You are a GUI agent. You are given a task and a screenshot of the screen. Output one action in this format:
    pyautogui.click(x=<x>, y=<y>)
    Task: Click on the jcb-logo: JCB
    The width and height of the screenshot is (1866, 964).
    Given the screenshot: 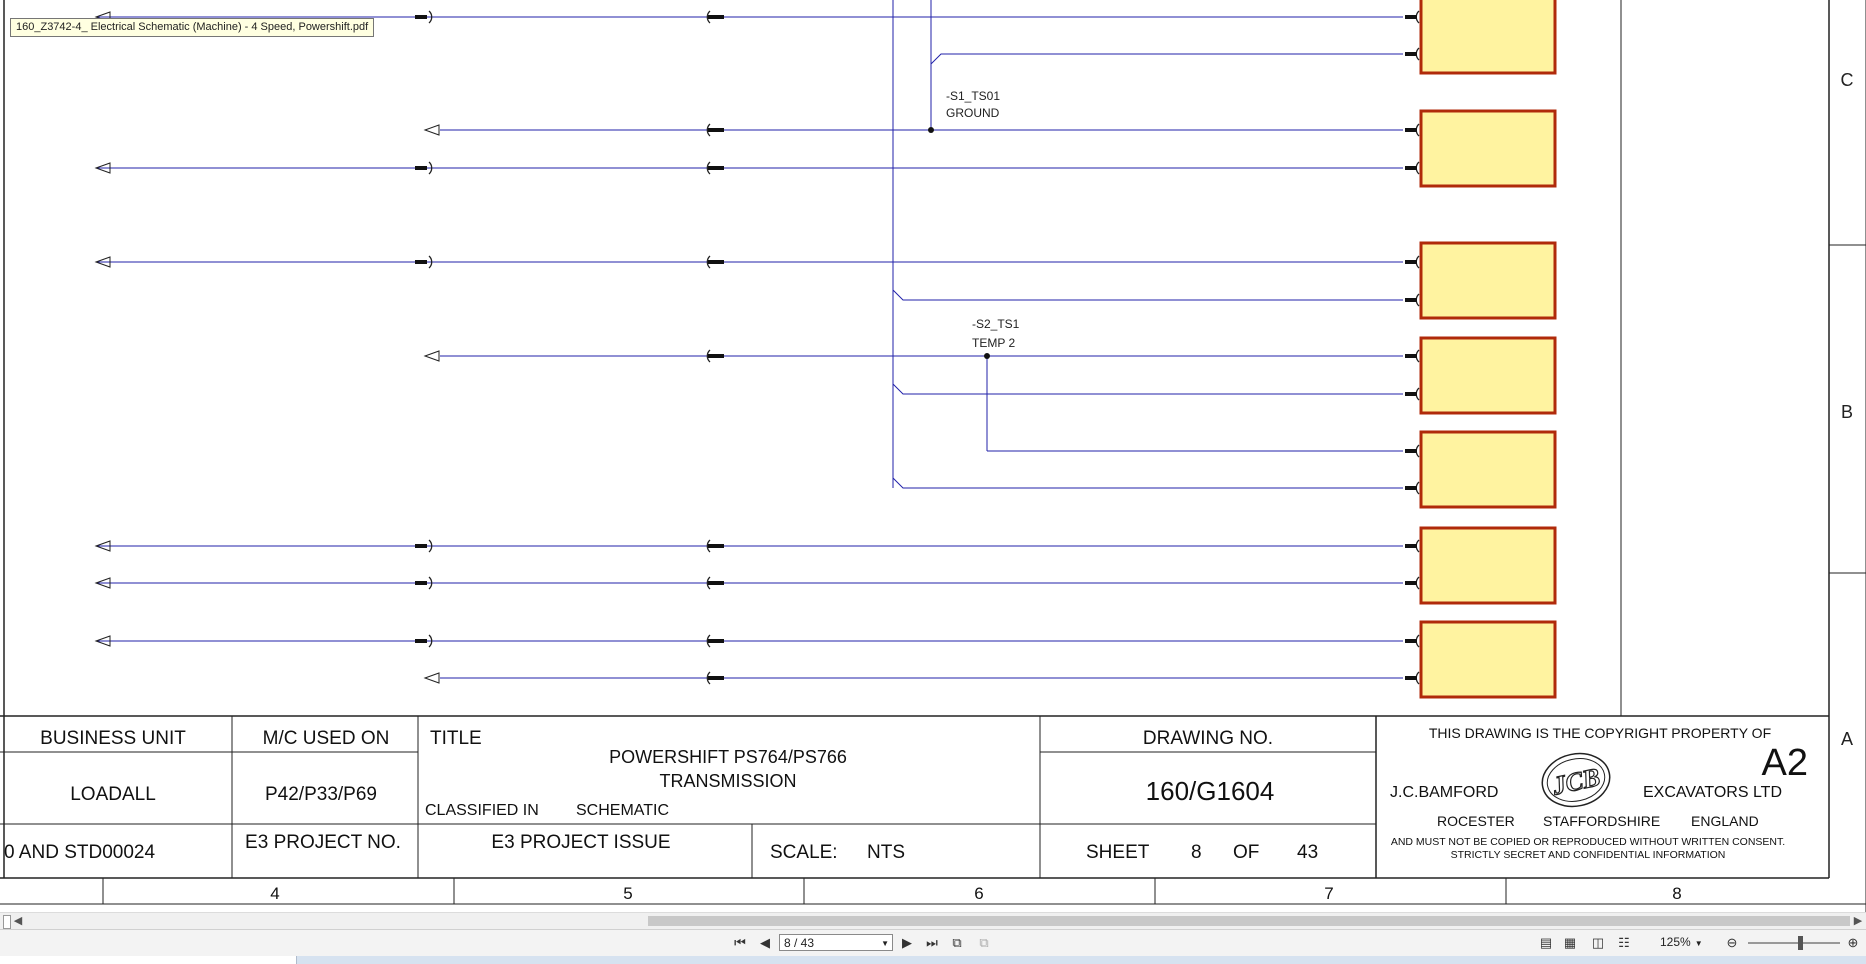 What is the action you would take?
    pyautogui.click(x=1576, y=780)
    